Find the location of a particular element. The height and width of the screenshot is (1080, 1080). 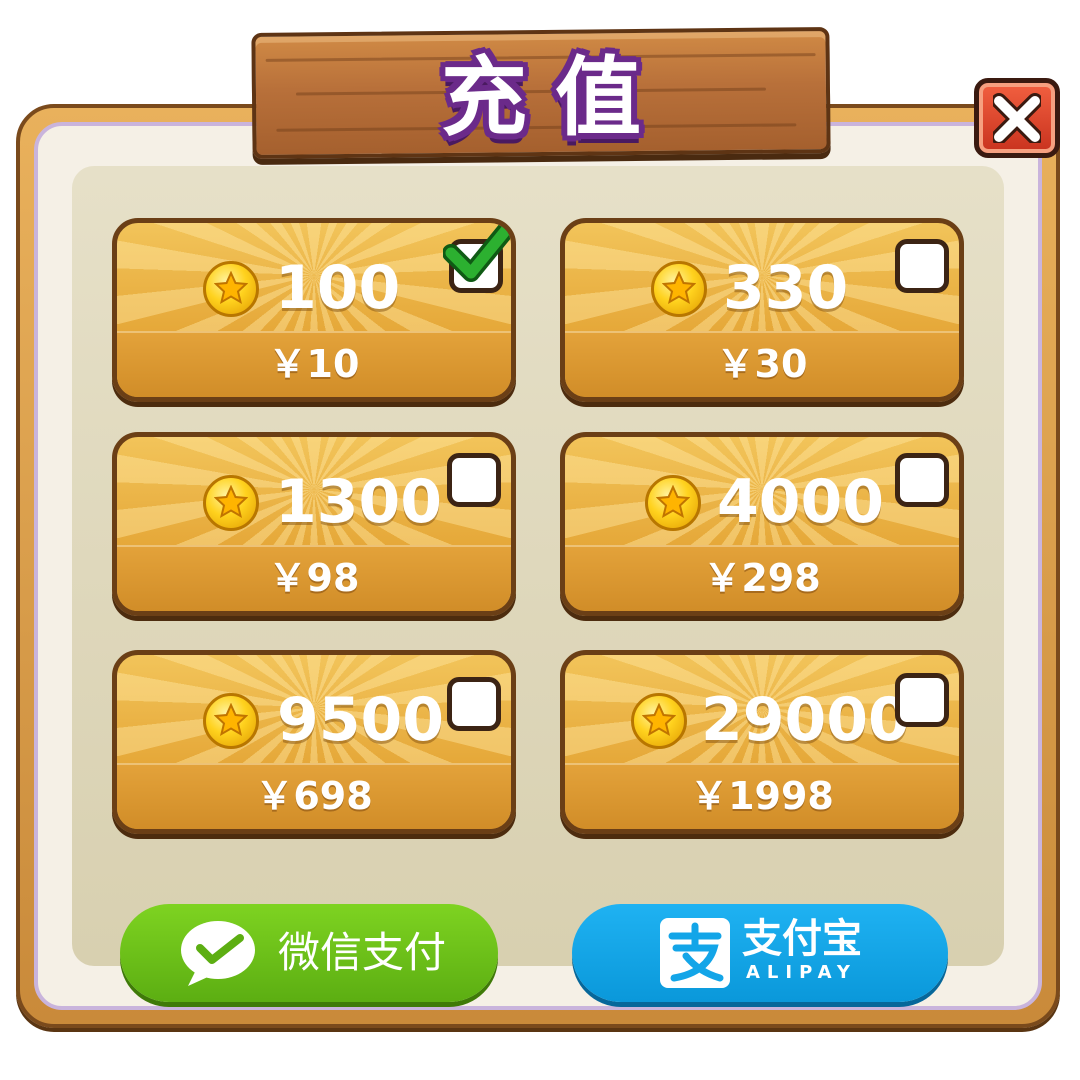

coin-amount: 1300 is located at coordinates (358, 502).